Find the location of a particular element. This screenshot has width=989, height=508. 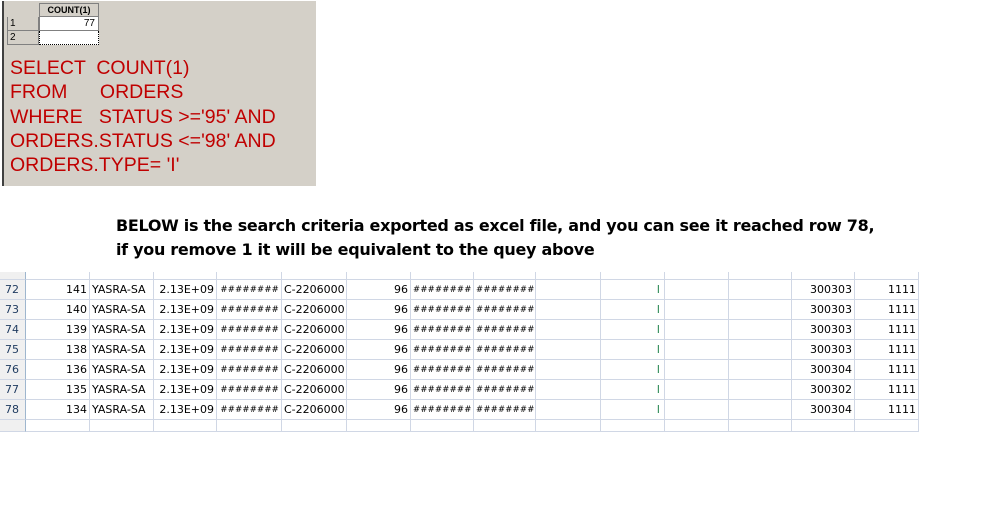

cell-id: 141 is located at coordinates (58, 290).